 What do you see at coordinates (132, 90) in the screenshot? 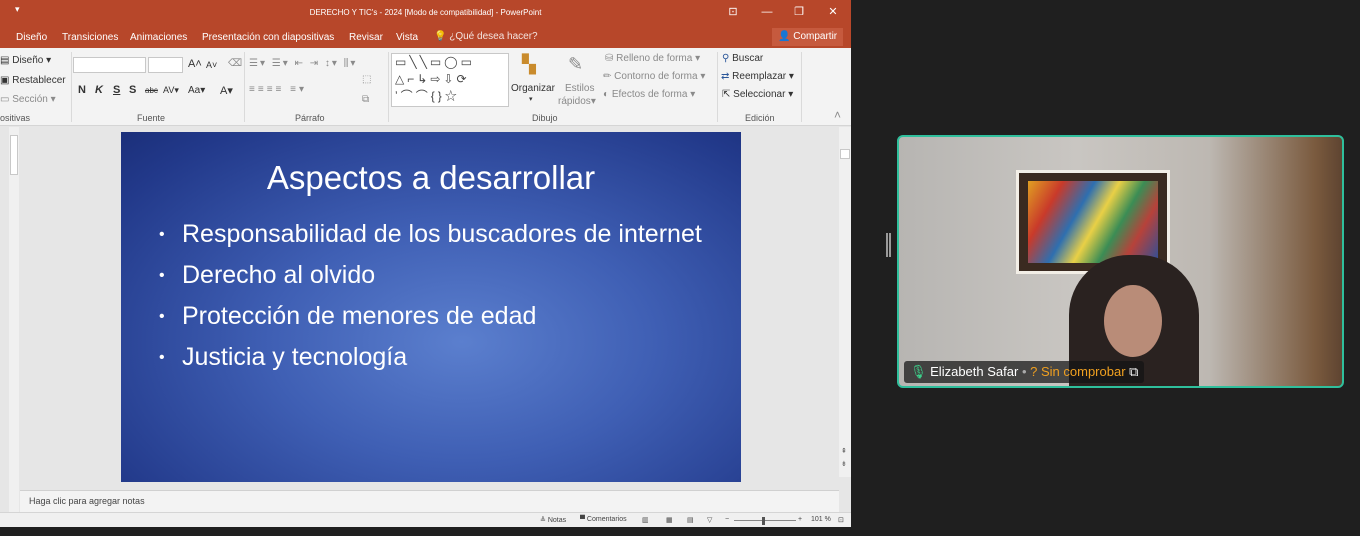
I see `shadow-button: S` at bounding box center [132, 90].